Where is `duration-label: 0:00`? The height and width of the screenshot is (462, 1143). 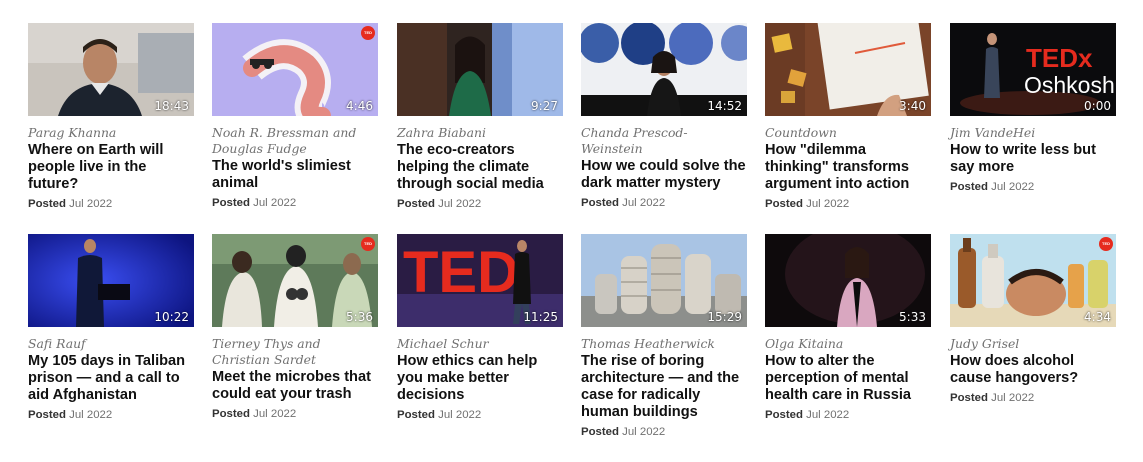 duration-label: 0:00 is located at coordinates (1097, 106).